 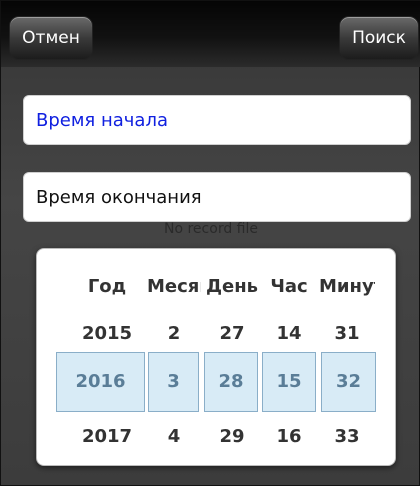 I want to click on start-time-field: Время начала, so click(x=217, y=120).